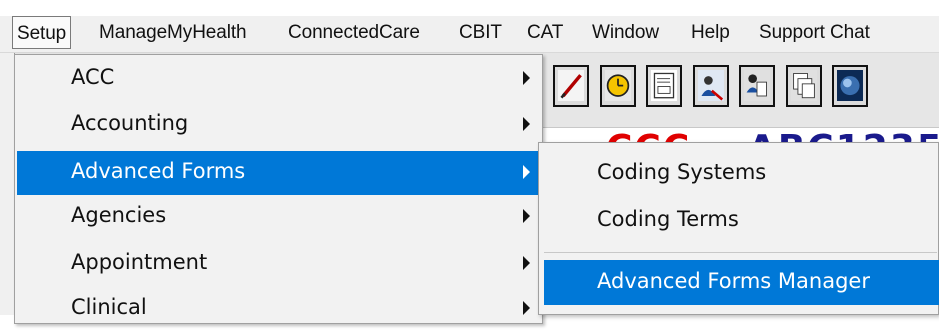 Image resolution: width=939 pixels, height=331 pixels. I want to click on setup-menu-item-advanced-forms: Advanced Forms, so click(278, 173).